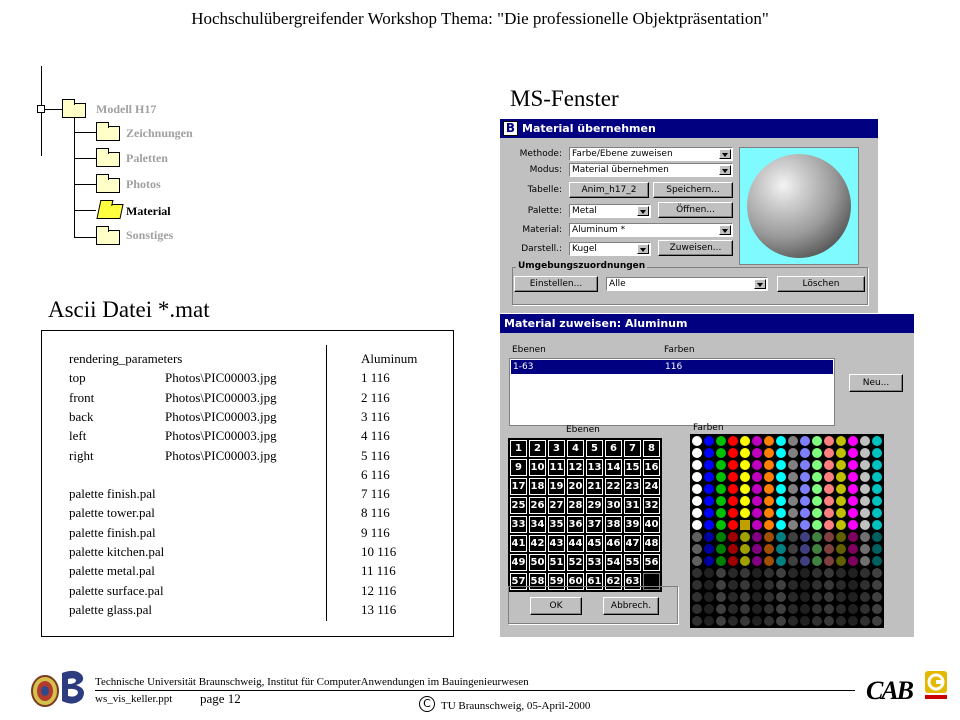 This screenshot has height=720, width=960. I want to click on tree-expander, so click(41, 109).